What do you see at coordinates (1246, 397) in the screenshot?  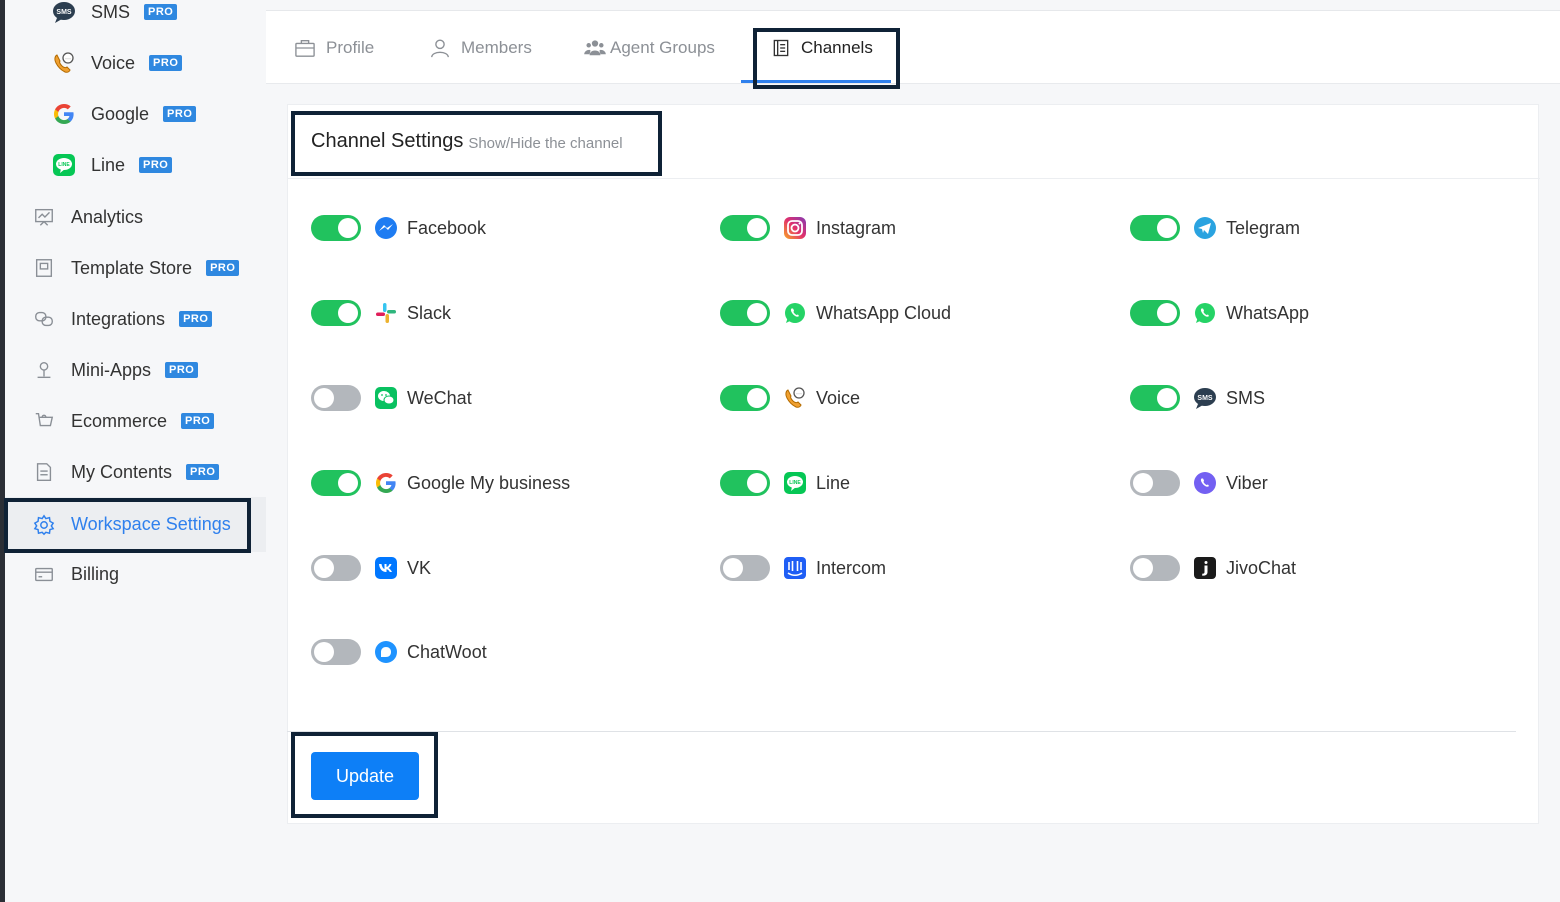 I see `channel-label: SMS` at bounding box center [1246, 397].